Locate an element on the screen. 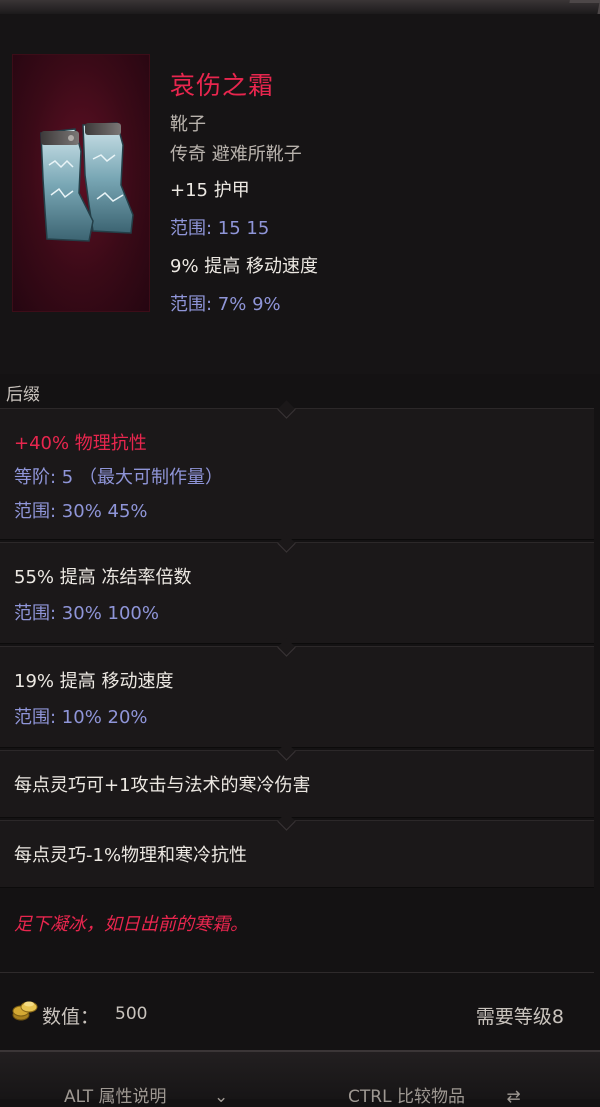  item-portrait is located at coordinates (81, 183).